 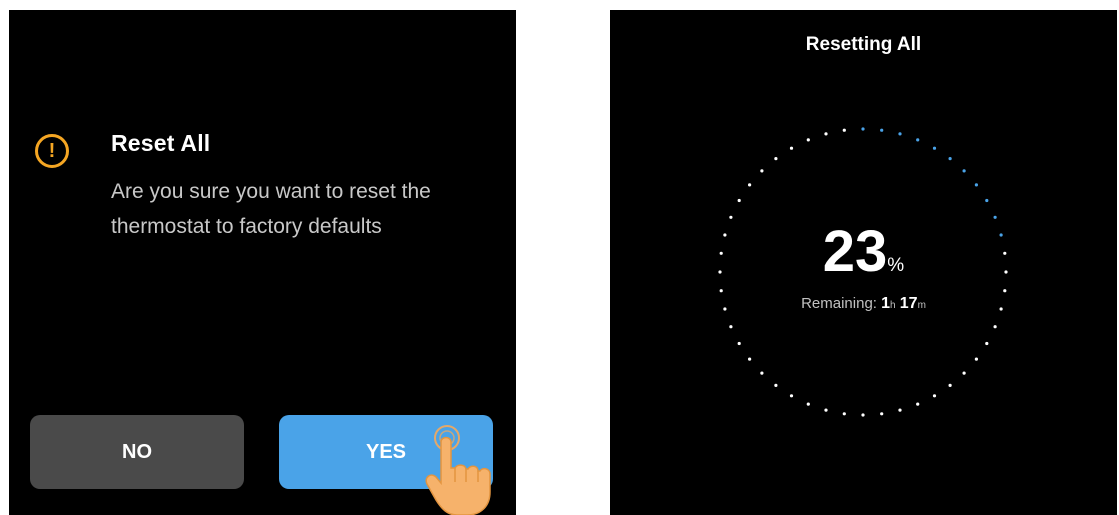 I want to click on hand-pointer-icon, so click(x=458, y=470).